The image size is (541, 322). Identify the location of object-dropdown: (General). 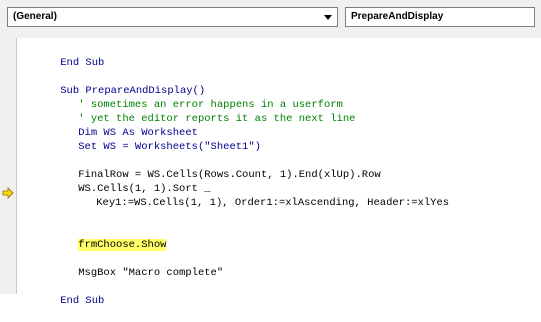
(172, 17).